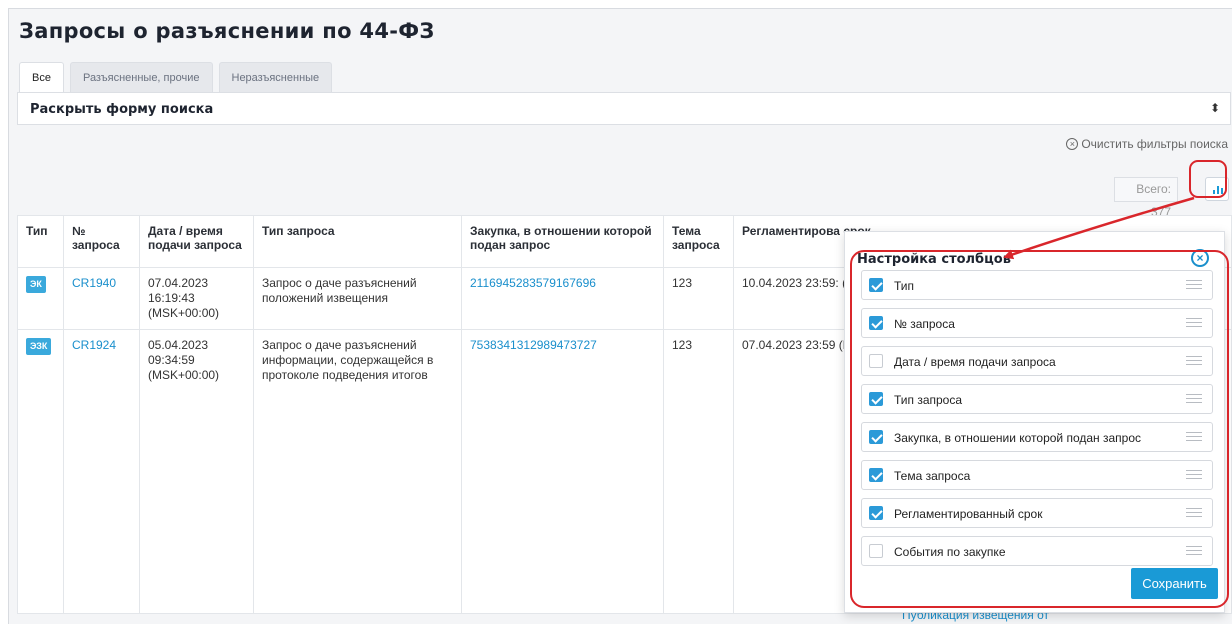  What do you see at coordinates (94, 345) in the screenshot?
I see `request-number-link: CR1924` at bounding box center [94, 345].